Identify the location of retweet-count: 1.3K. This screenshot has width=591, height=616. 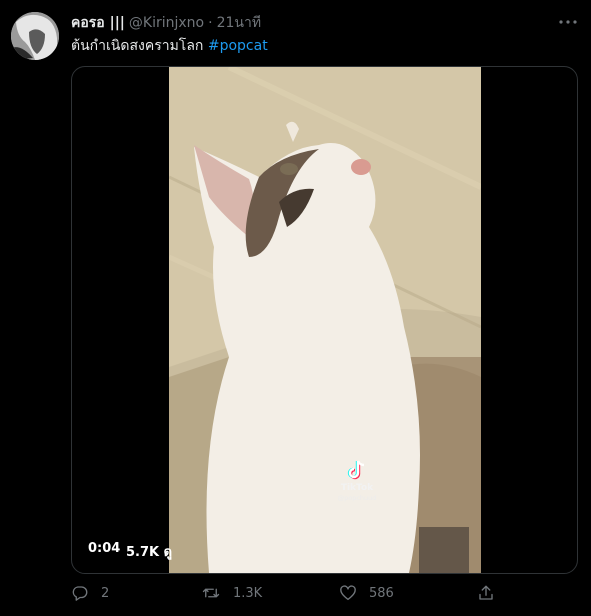
(248, 593).